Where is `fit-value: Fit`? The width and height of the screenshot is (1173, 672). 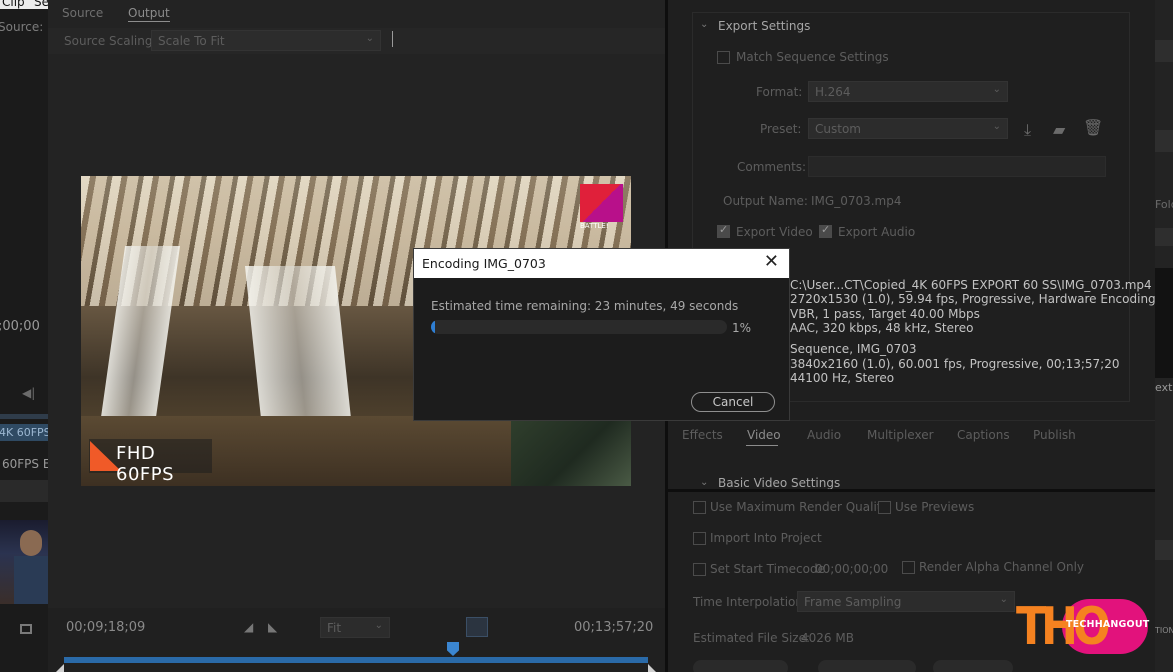
fit-value: Fit is located at coordinates (334, 628).